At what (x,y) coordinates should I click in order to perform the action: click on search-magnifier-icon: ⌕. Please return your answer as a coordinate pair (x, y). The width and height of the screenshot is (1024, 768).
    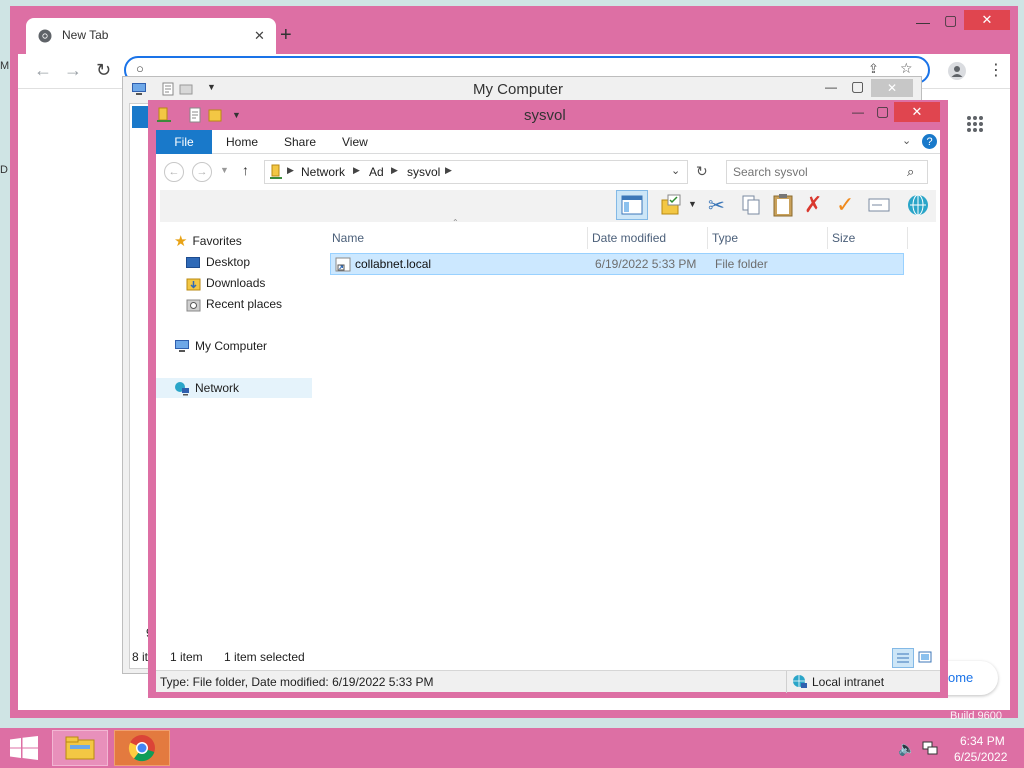
    Looking at the image, I should click on (910, 172).